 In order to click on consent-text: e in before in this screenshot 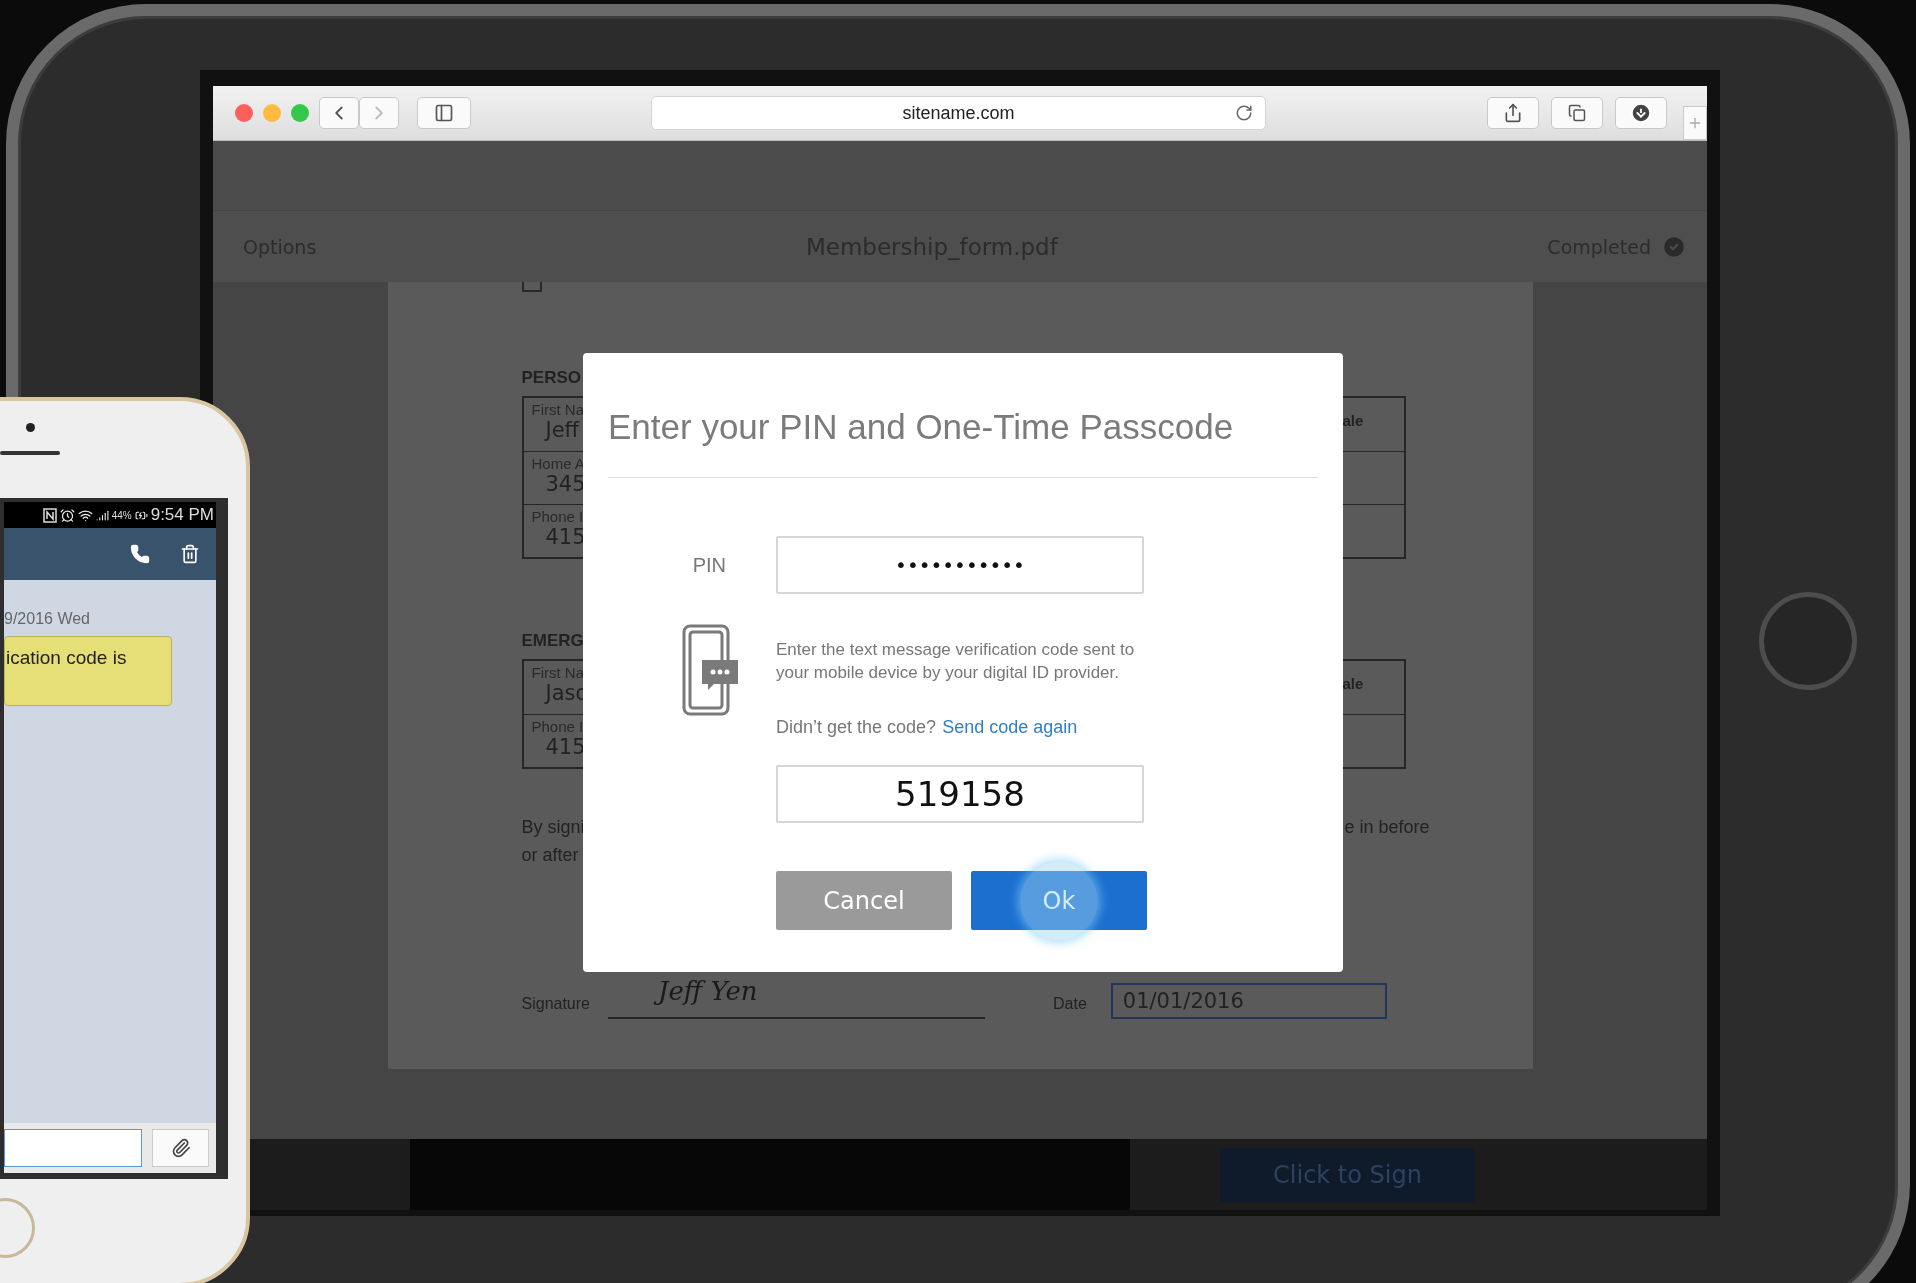, I will do `click(1387, 827)`.